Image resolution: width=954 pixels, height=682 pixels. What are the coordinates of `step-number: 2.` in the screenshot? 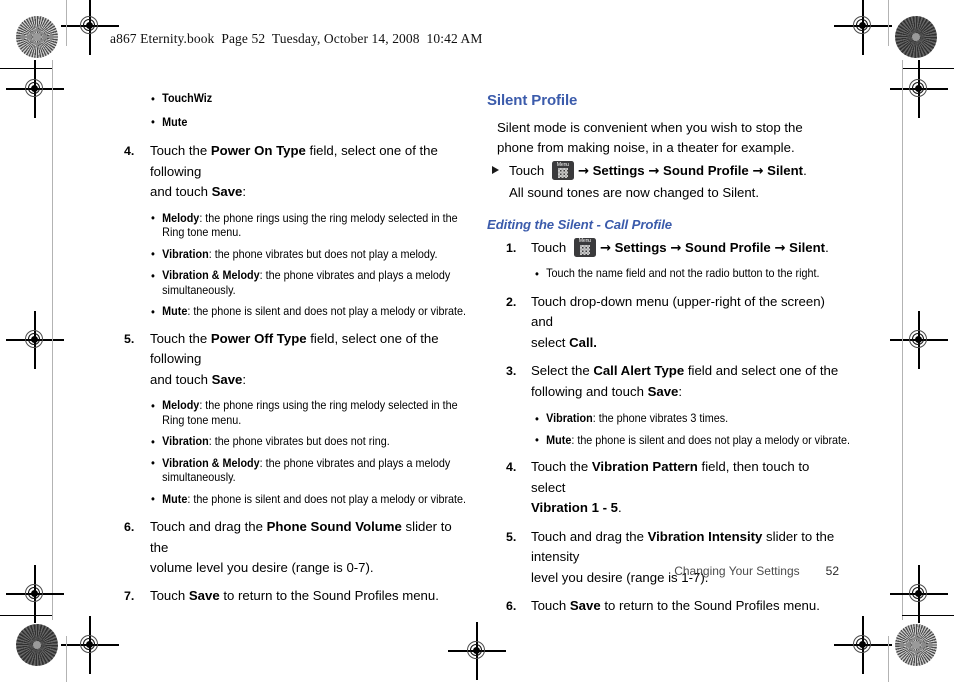 It's located at (511, 301).